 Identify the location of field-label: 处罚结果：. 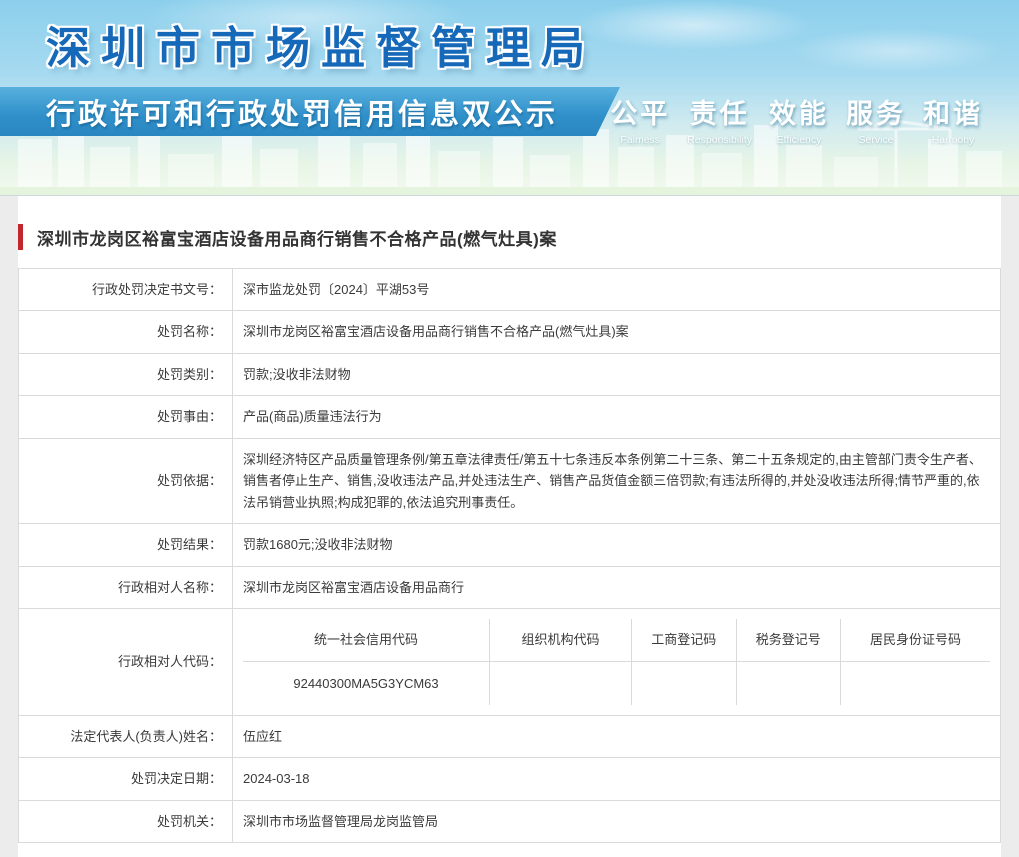
(125, 545).